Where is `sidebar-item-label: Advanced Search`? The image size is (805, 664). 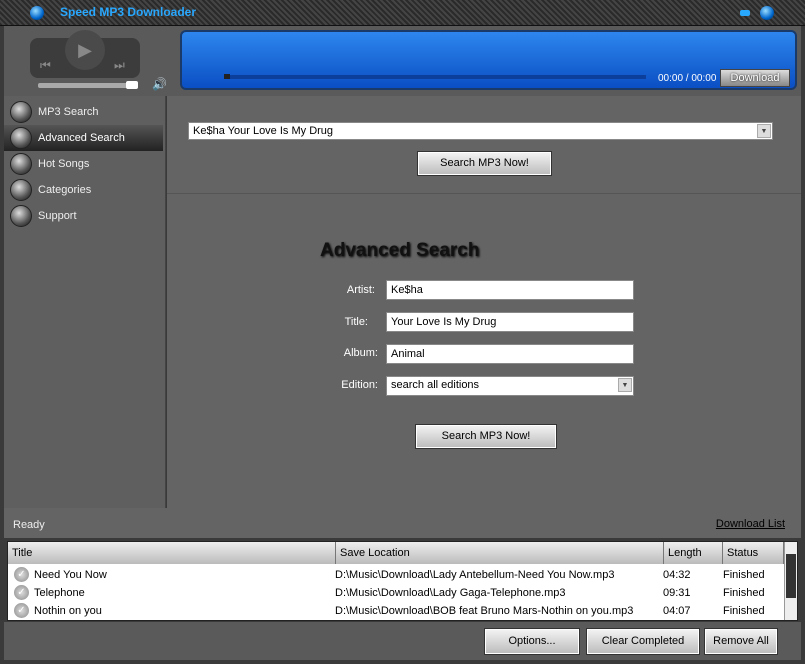
sidebar-item-label: Advanced Search is located at coordinates (81, 138).